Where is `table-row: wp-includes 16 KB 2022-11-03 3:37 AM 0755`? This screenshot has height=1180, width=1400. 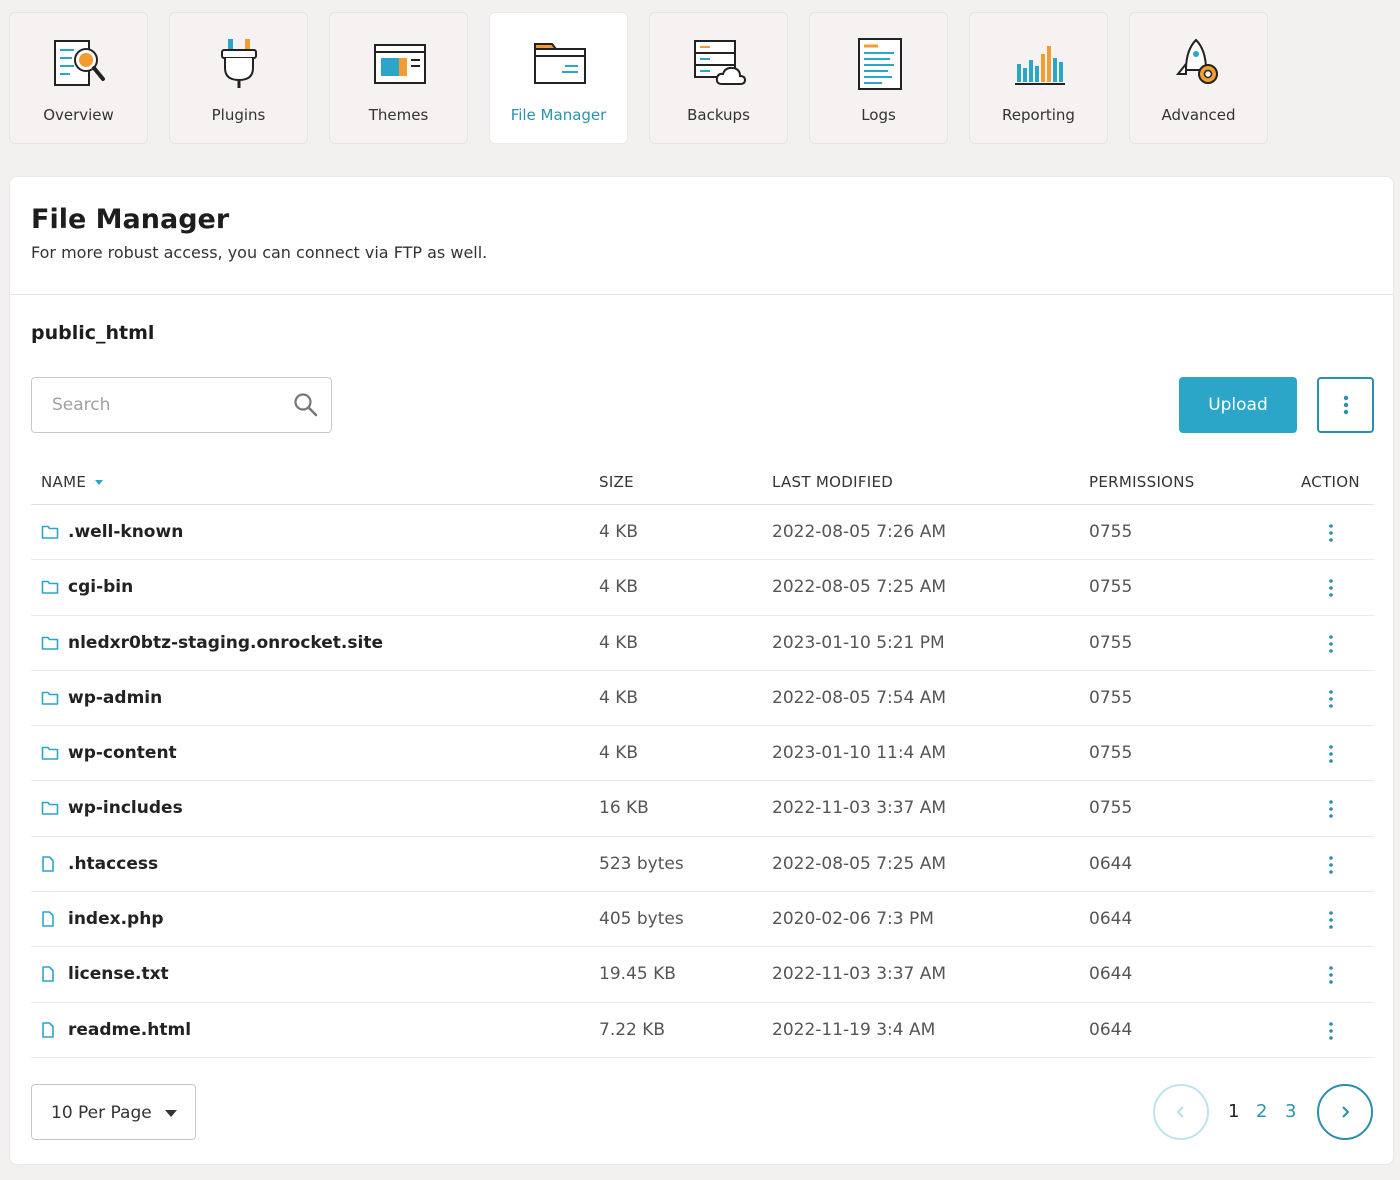
table-row: wp-includes 16 KB 2022-11-03 3:37 AM 0755 is located at coordinates (702, 809).